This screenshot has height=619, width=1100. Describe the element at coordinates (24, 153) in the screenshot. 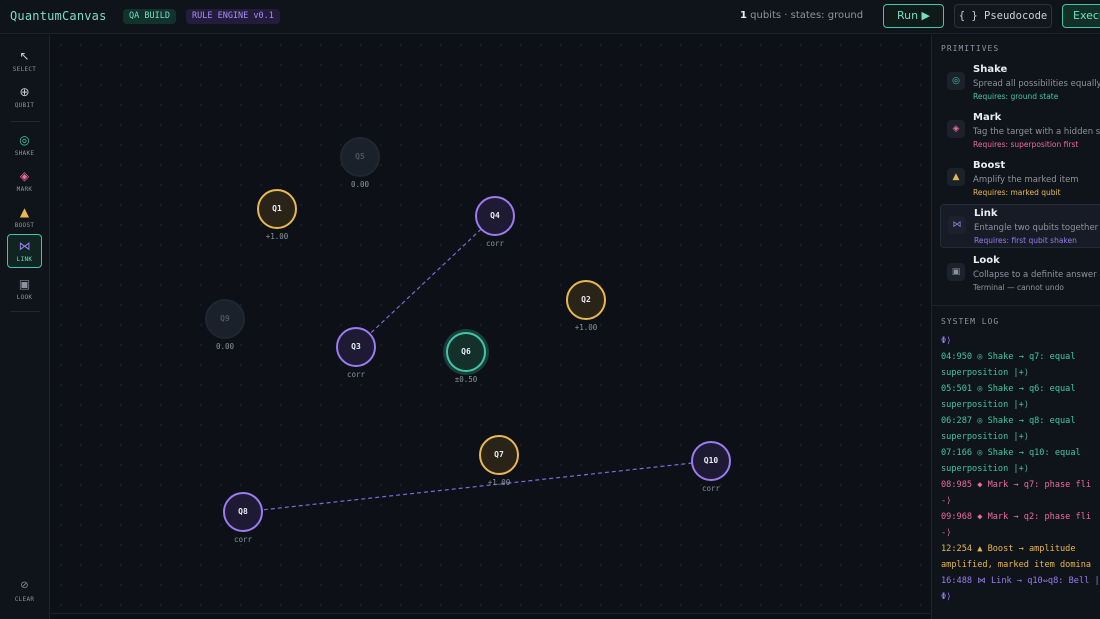

I see `tool-shake-label: SHAKE` at that location.